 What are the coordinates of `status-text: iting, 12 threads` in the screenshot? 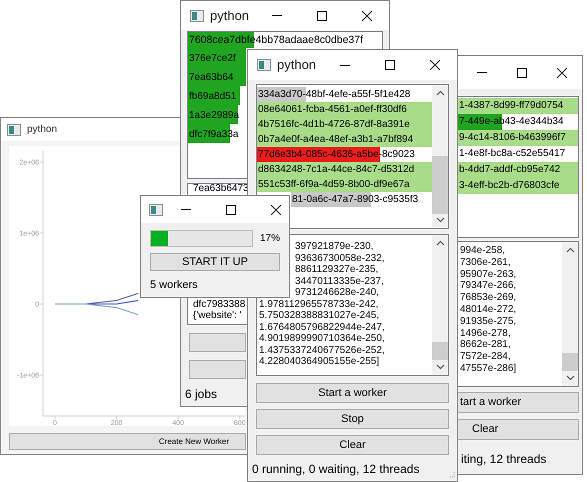 It's located at (503, 459).